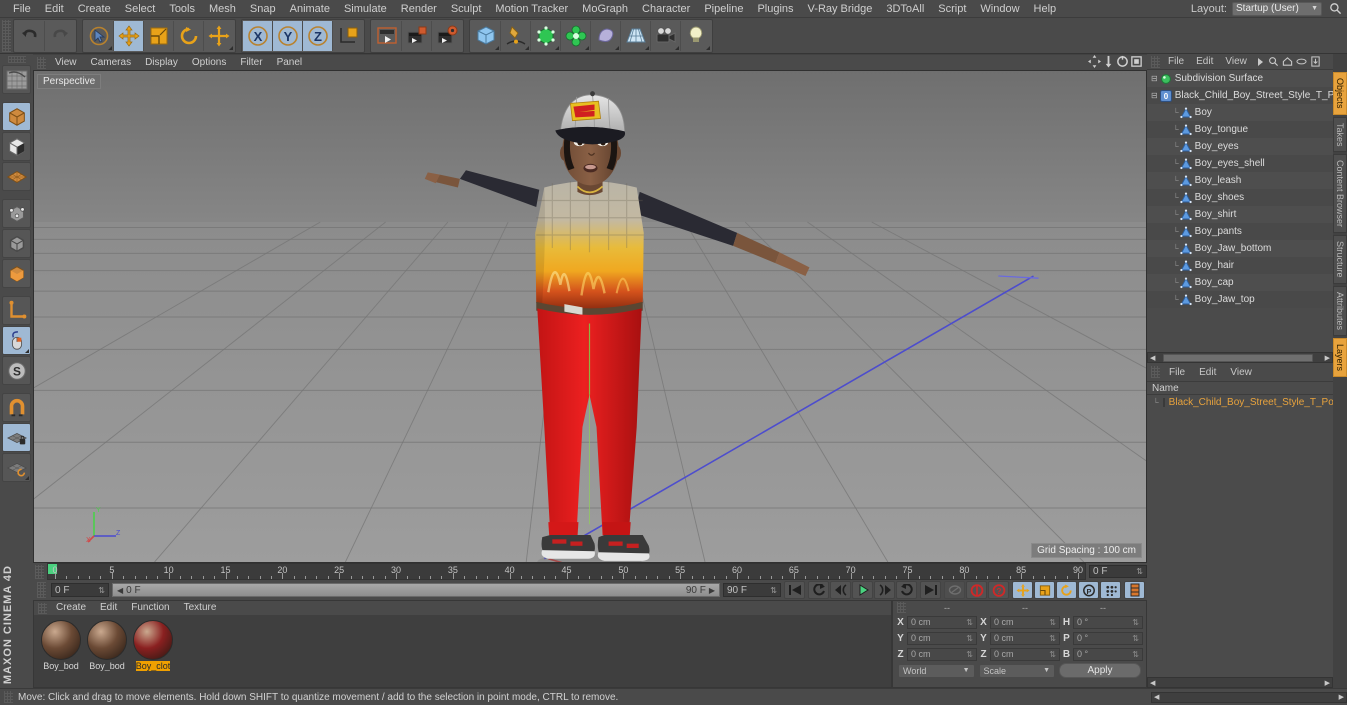  I want to click on lock-x-axis: X, so click(258, 35).